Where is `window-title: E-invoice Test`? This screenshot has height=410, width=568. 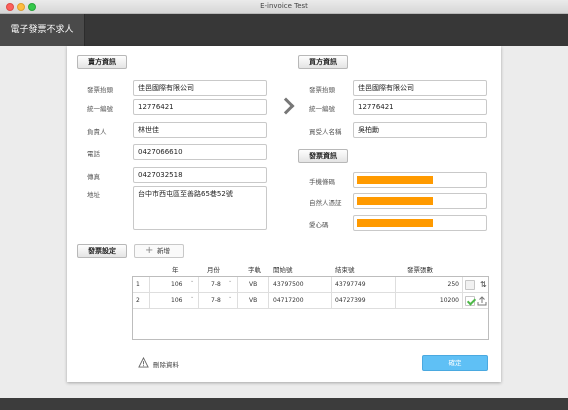 window-title: E-invoice Test is located at coordinates (284, 6).